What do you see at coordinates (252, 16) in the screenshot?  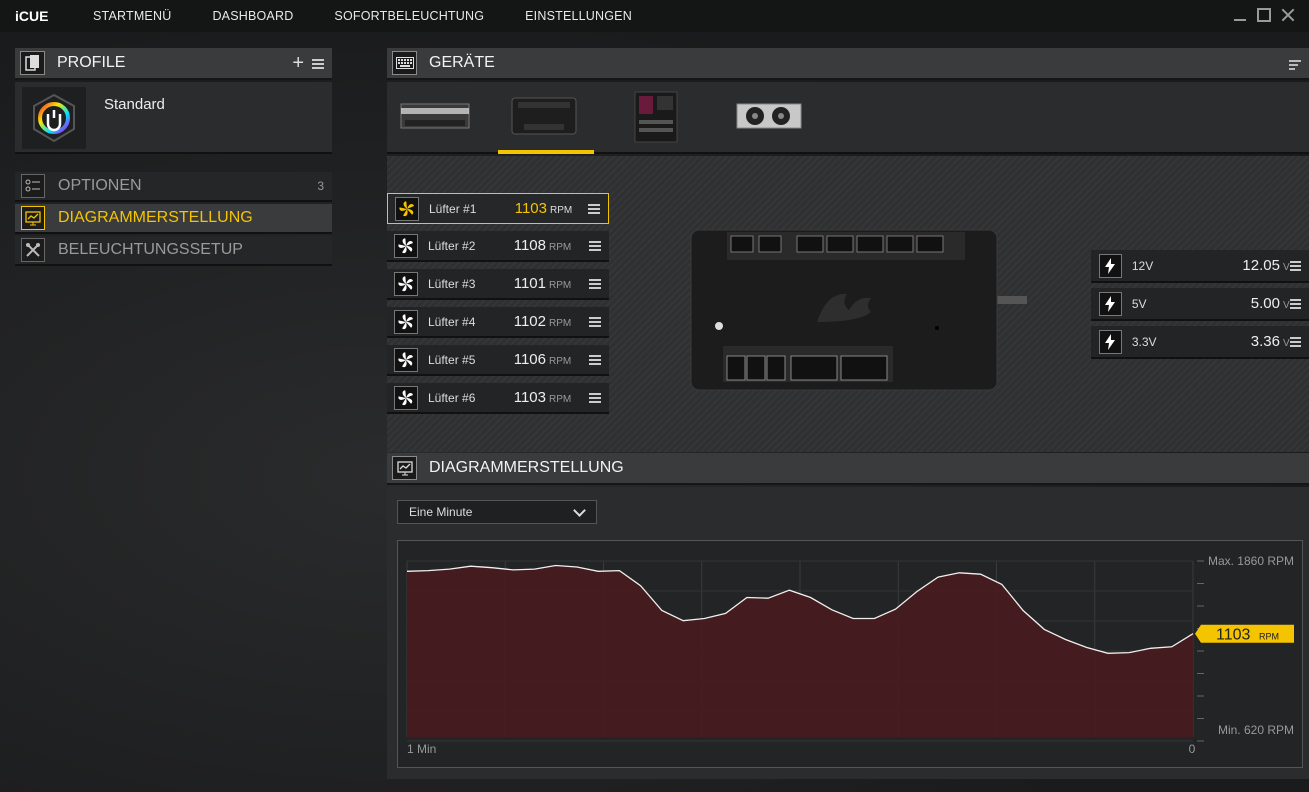 I see `nav-dashboard: DASHBOARD` at bounding box center [252, 16].